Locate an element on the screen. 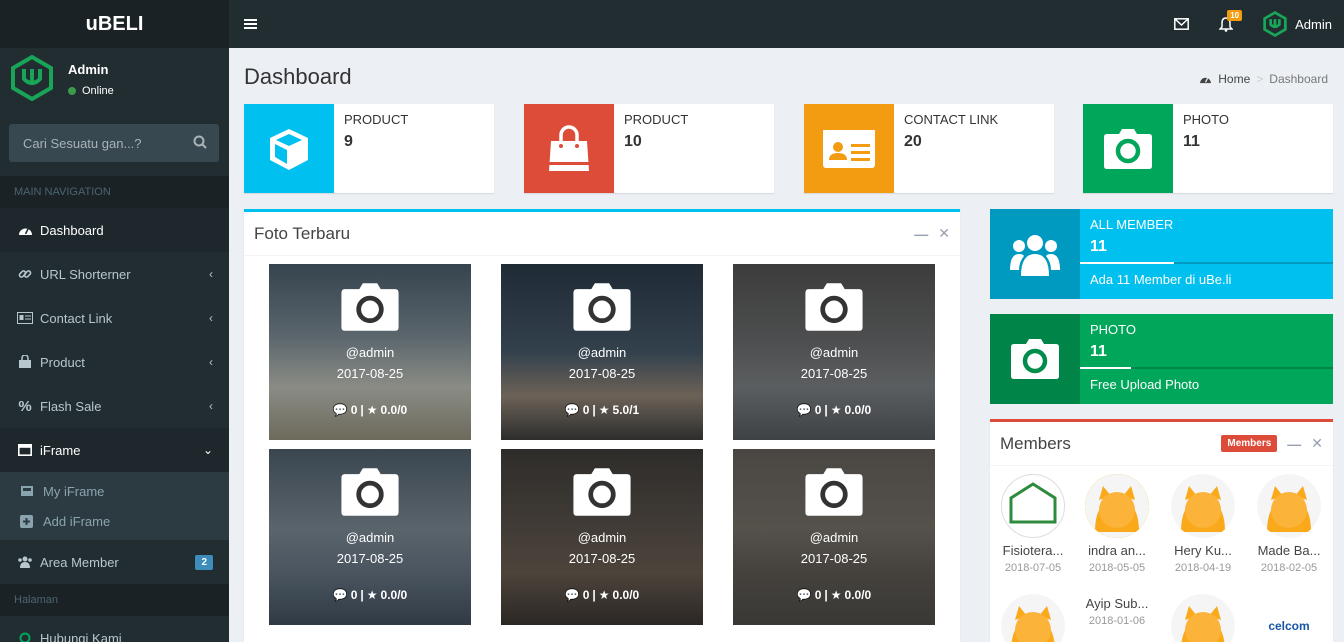 Image resolution: width=1344 pixels, height=642 pixels. photo-stats-box: PHOTO 11 Free Upload Photo is located at coordinates (1161, 359).